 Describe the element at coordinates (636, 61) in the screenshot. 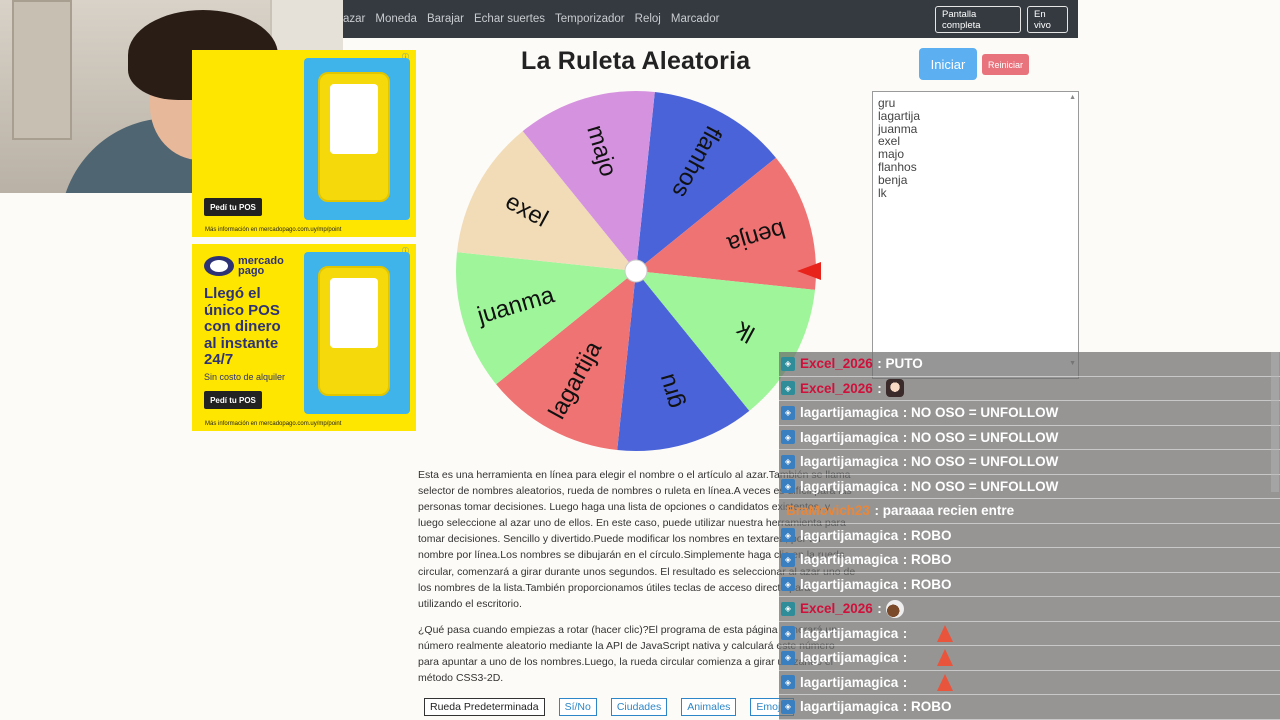

I see `page-title: La Ruleta Aleatoria` at that location.